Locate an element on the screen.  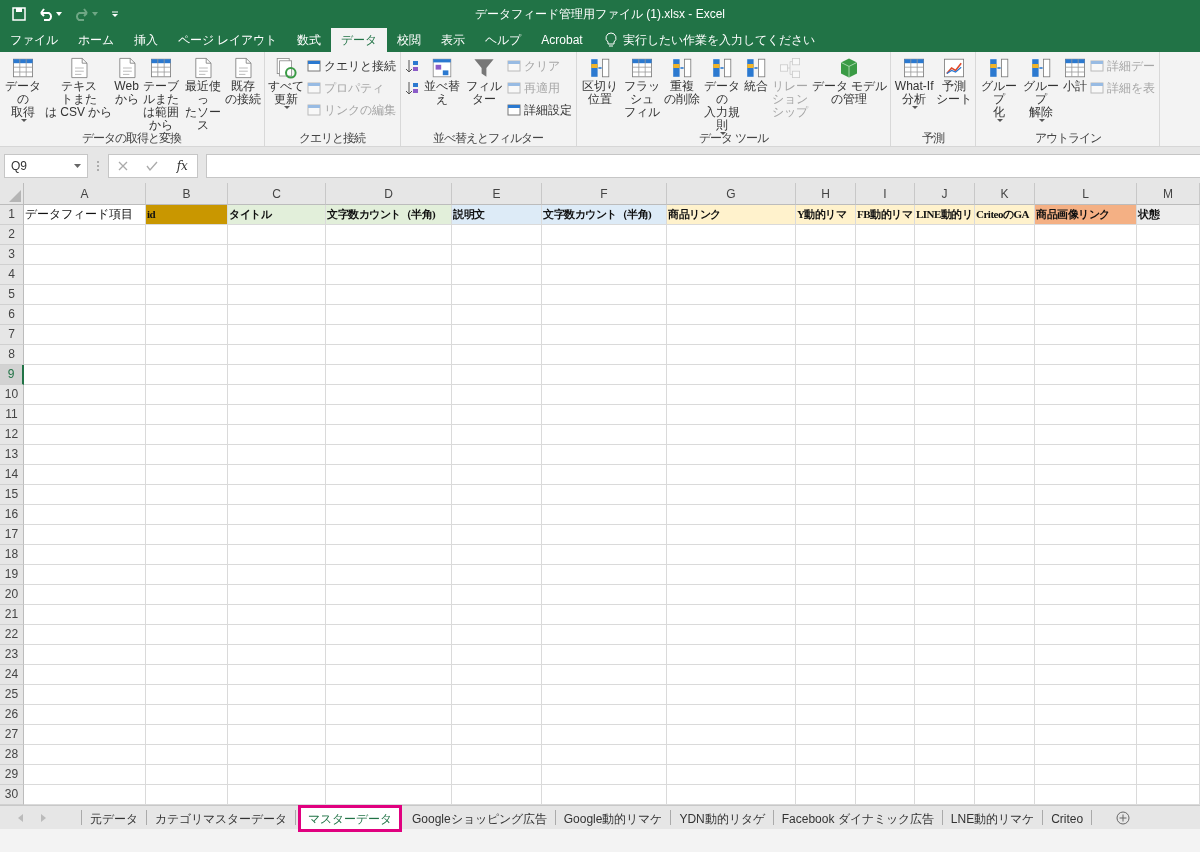
row-header: 14 is located at coordinates (12, 475).